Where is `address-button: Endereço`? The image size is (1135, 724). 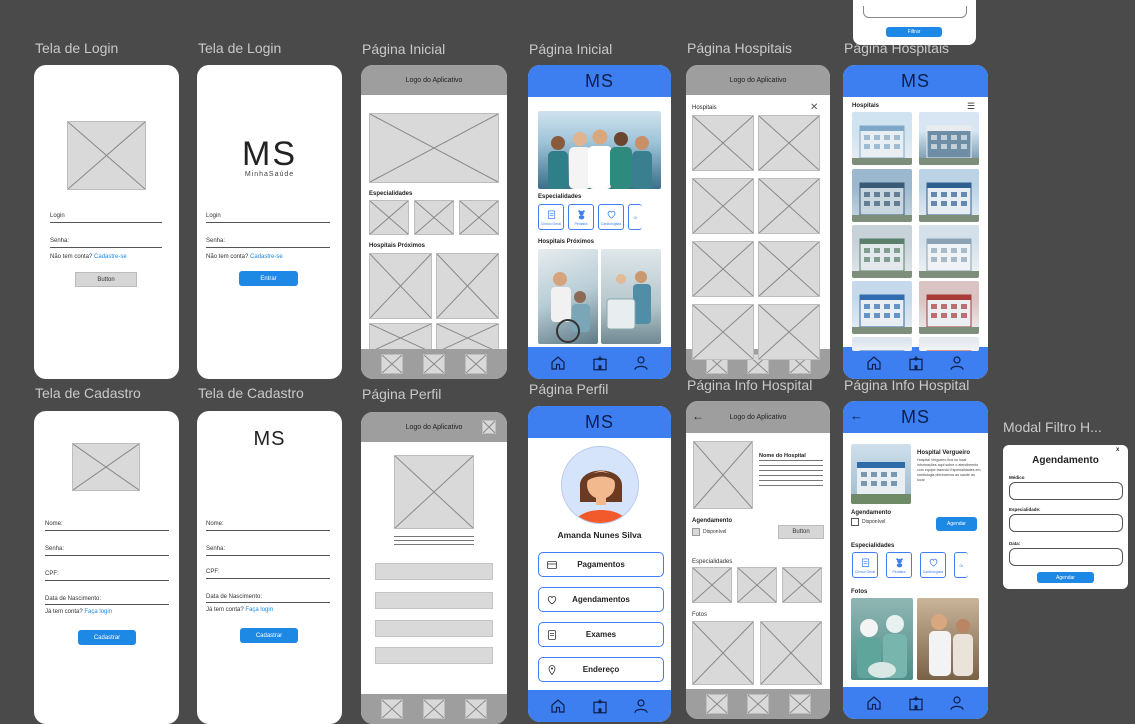 address-button: Endereço is located at coordinates (601, 669).